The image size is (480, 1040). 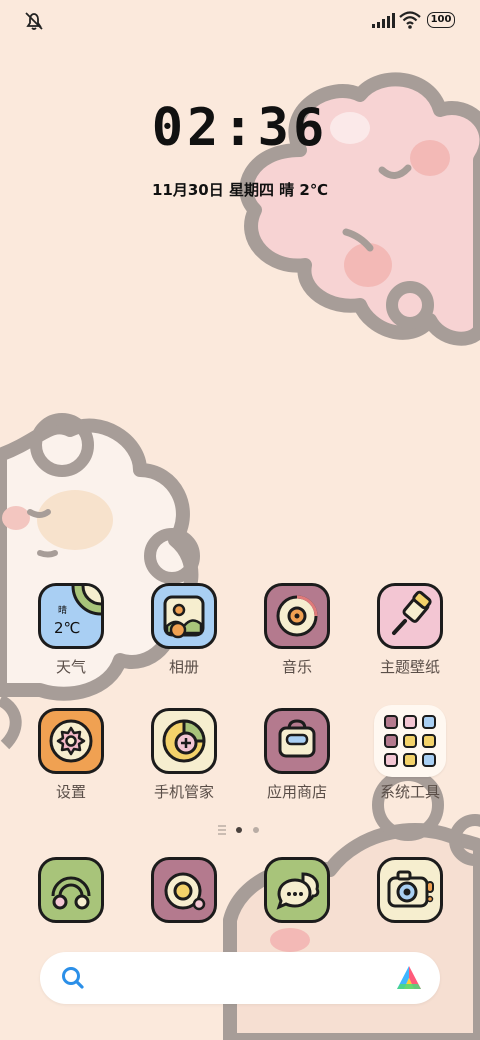 What do you see at coordinates (296, 667) in the screenshot?
I see `app-label: 音乐` at bounding box center [296, 667].